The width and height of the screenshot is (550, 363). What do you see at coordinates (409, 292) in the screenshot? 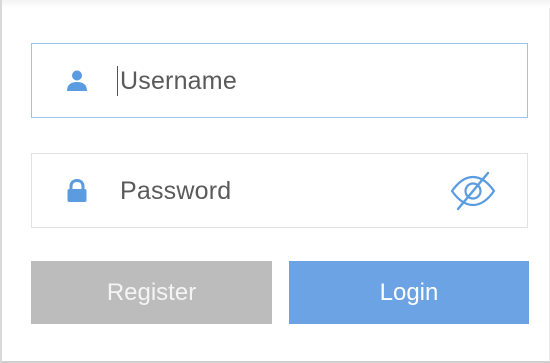
I see `login-button: Login` at bounding box center [409, 292].